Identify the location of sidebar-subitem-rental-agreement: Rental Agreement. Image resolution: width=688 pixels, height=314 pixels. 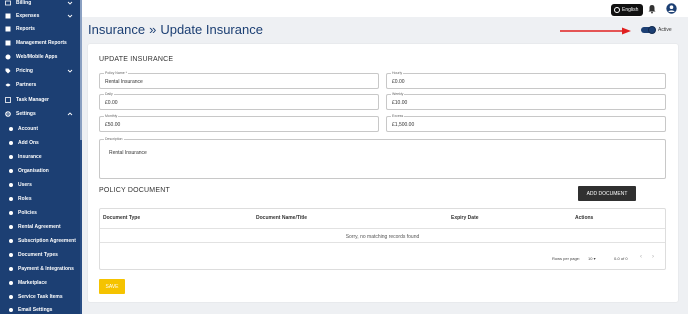
(41, 227).